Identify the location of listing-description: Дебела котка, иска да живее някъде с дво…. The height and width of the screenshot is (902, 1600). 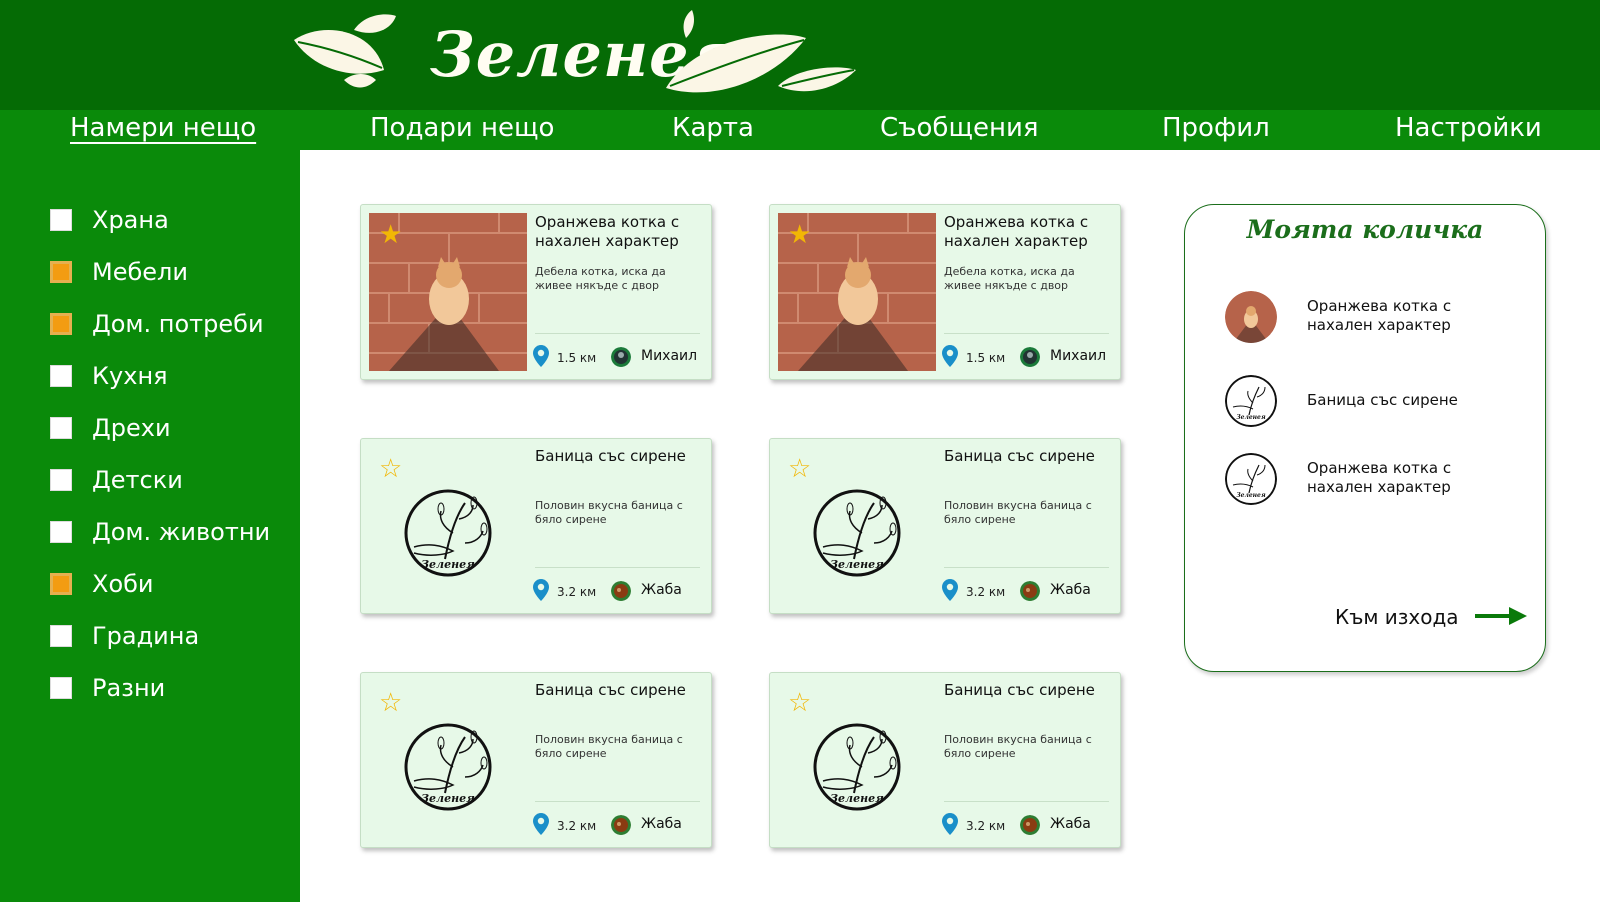
(600, 278).